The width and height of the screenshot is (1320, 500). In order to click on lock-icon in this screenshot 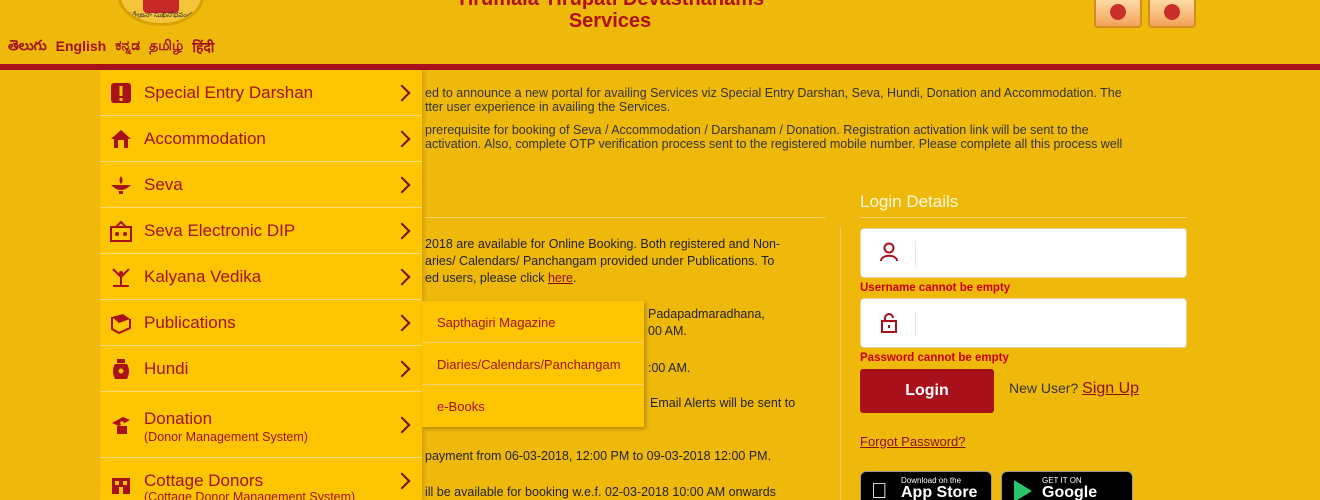, I will do `click(889, 324)`.